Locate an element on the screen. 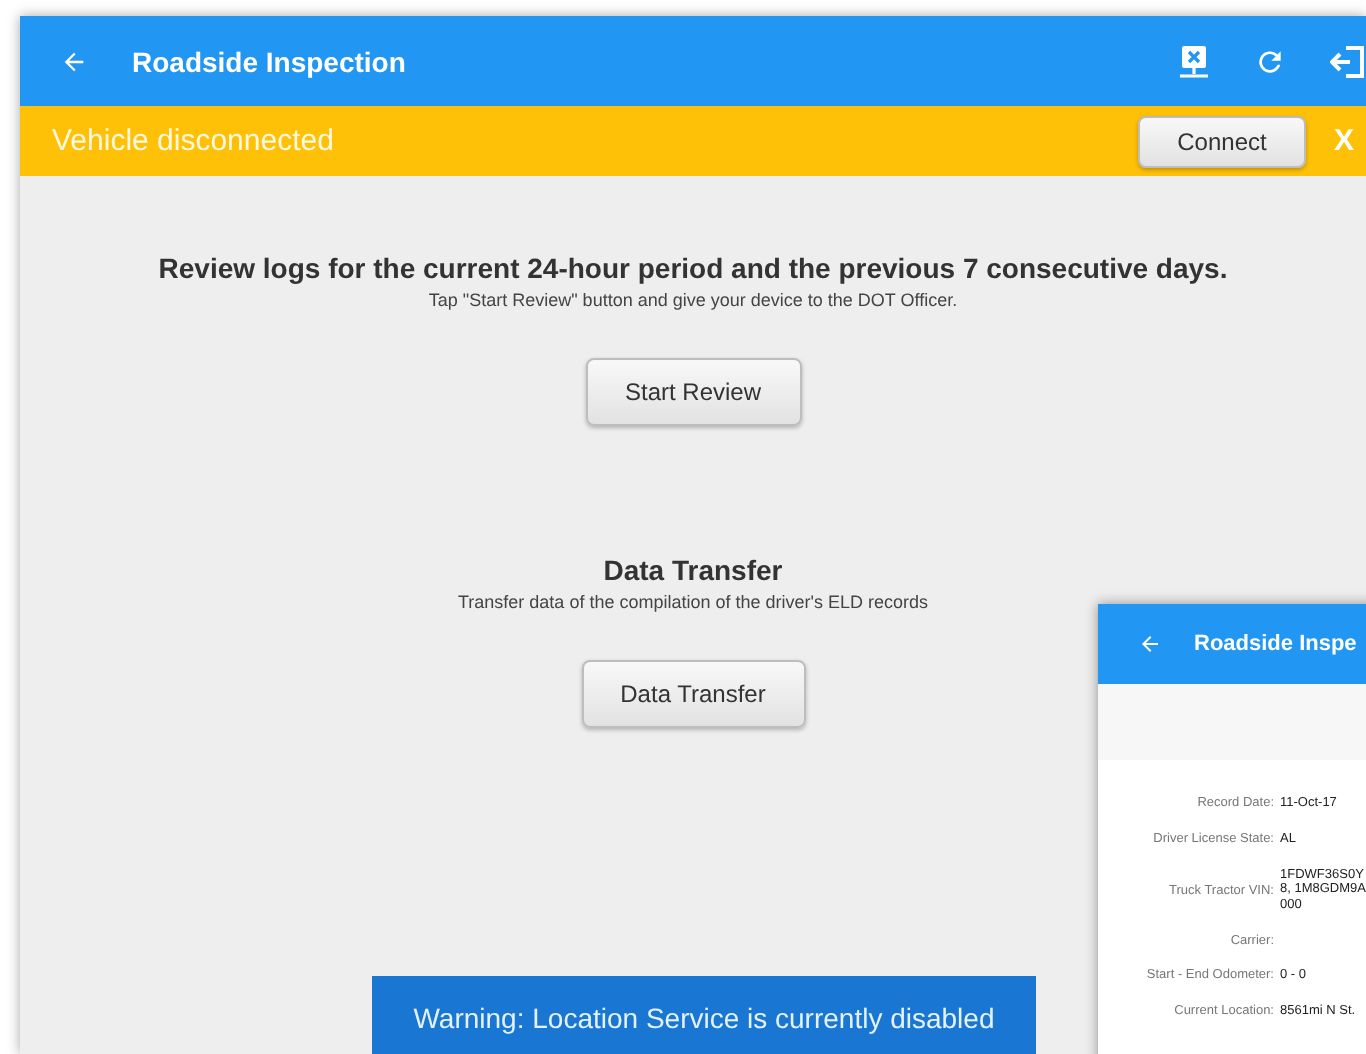 This screenshot has width=1366, height=1054. transfer-heading: Data Transfer is located at coordinates (693, 570).